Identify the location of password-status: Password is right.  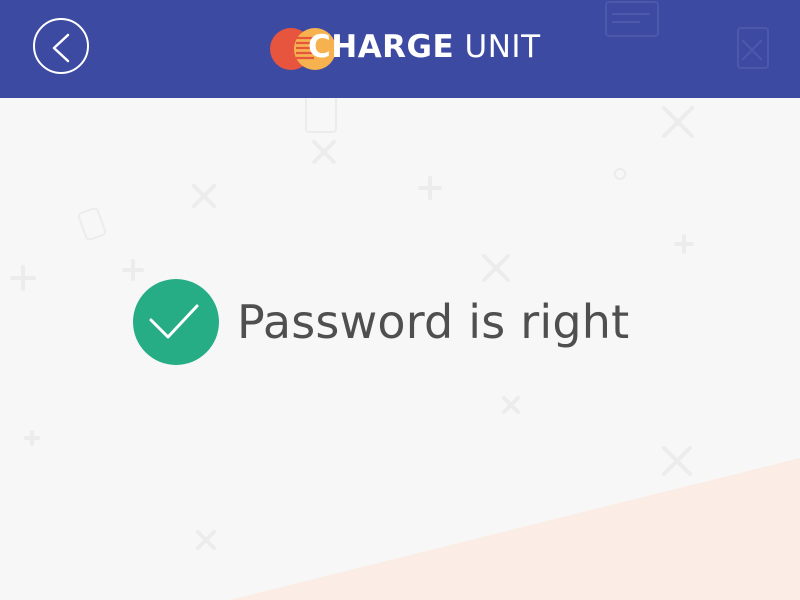
(381, 322).